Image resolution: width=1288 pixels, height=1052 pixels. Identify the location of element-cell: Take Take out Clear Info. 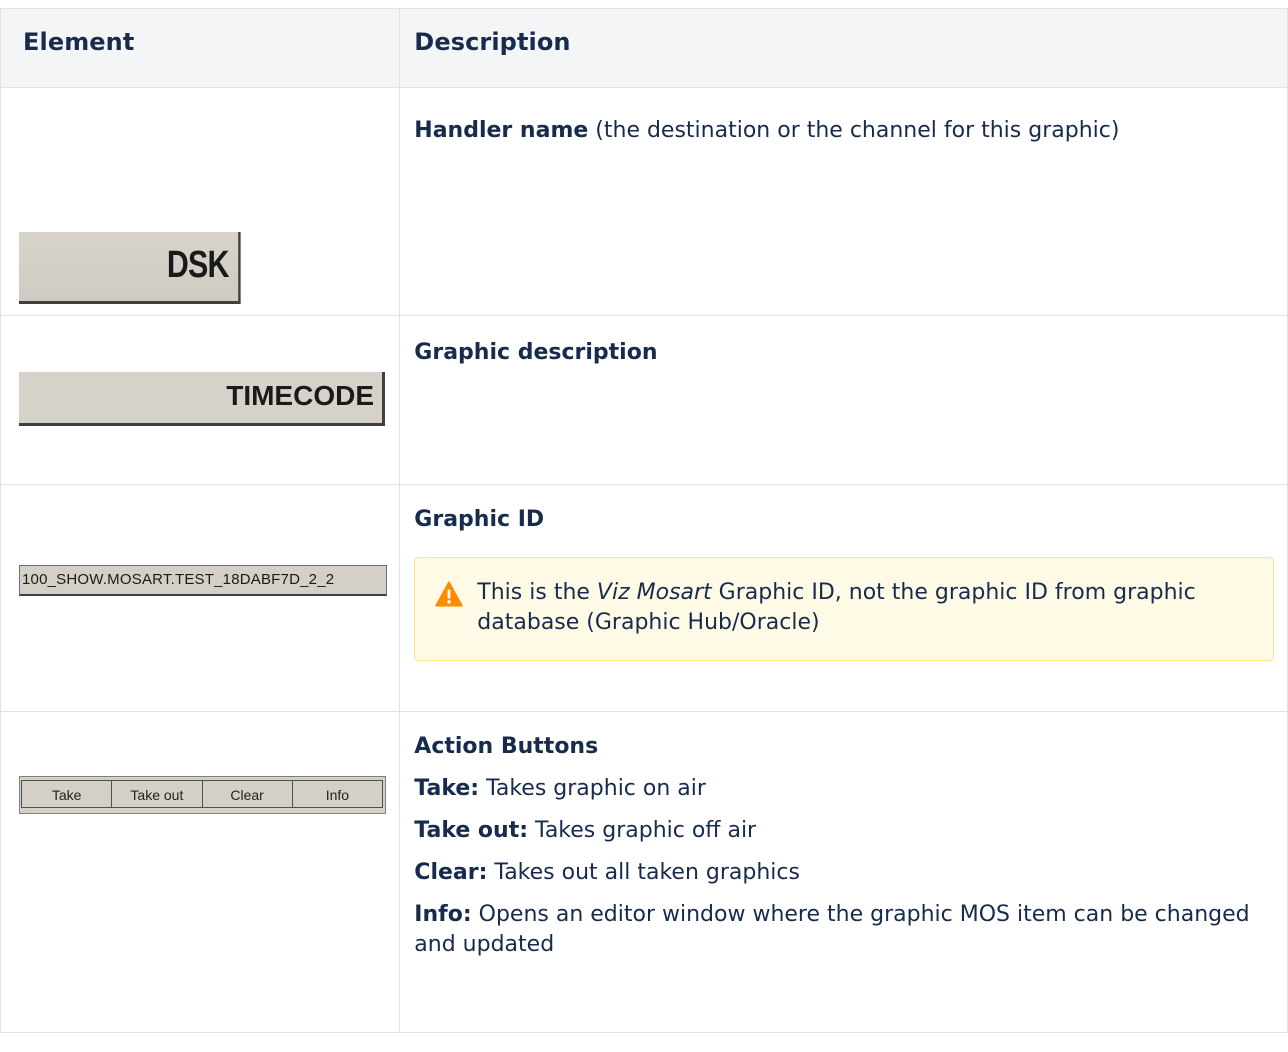
(200, 872).